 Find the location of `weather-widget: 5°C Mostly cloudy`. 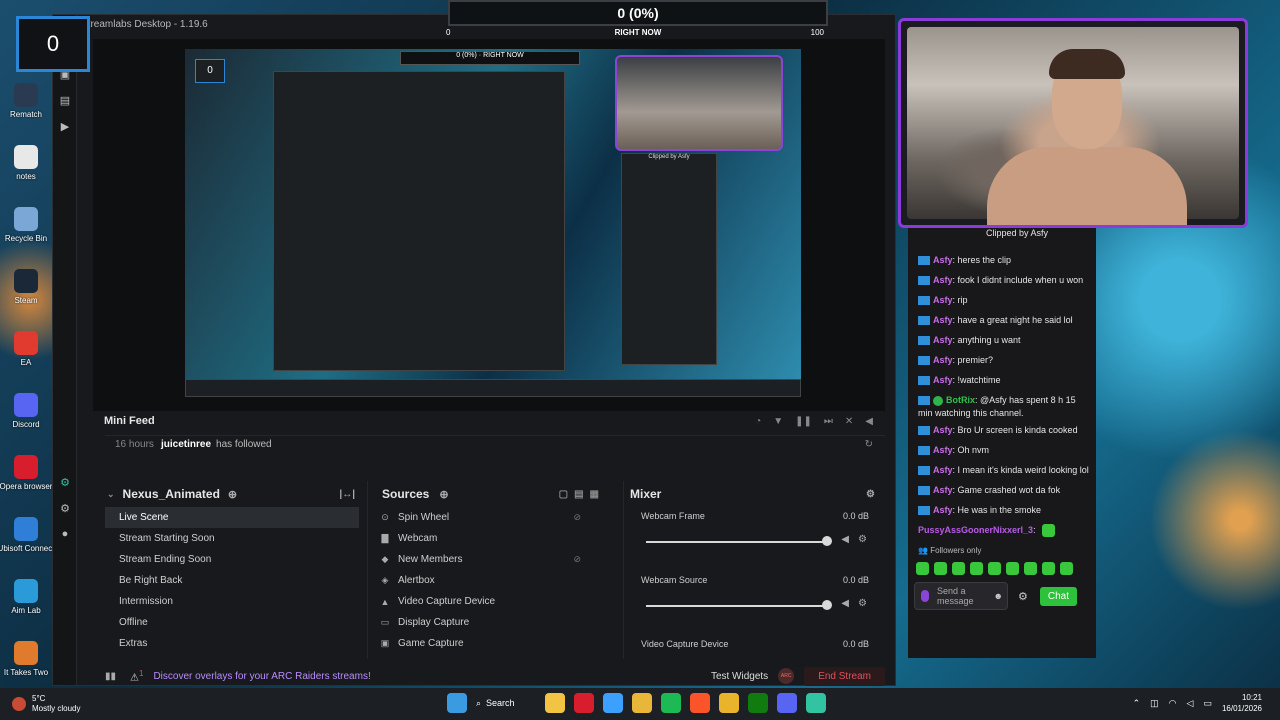

weather-widget: 5°C Mostly cloudy is located at coordinates (46, 704).